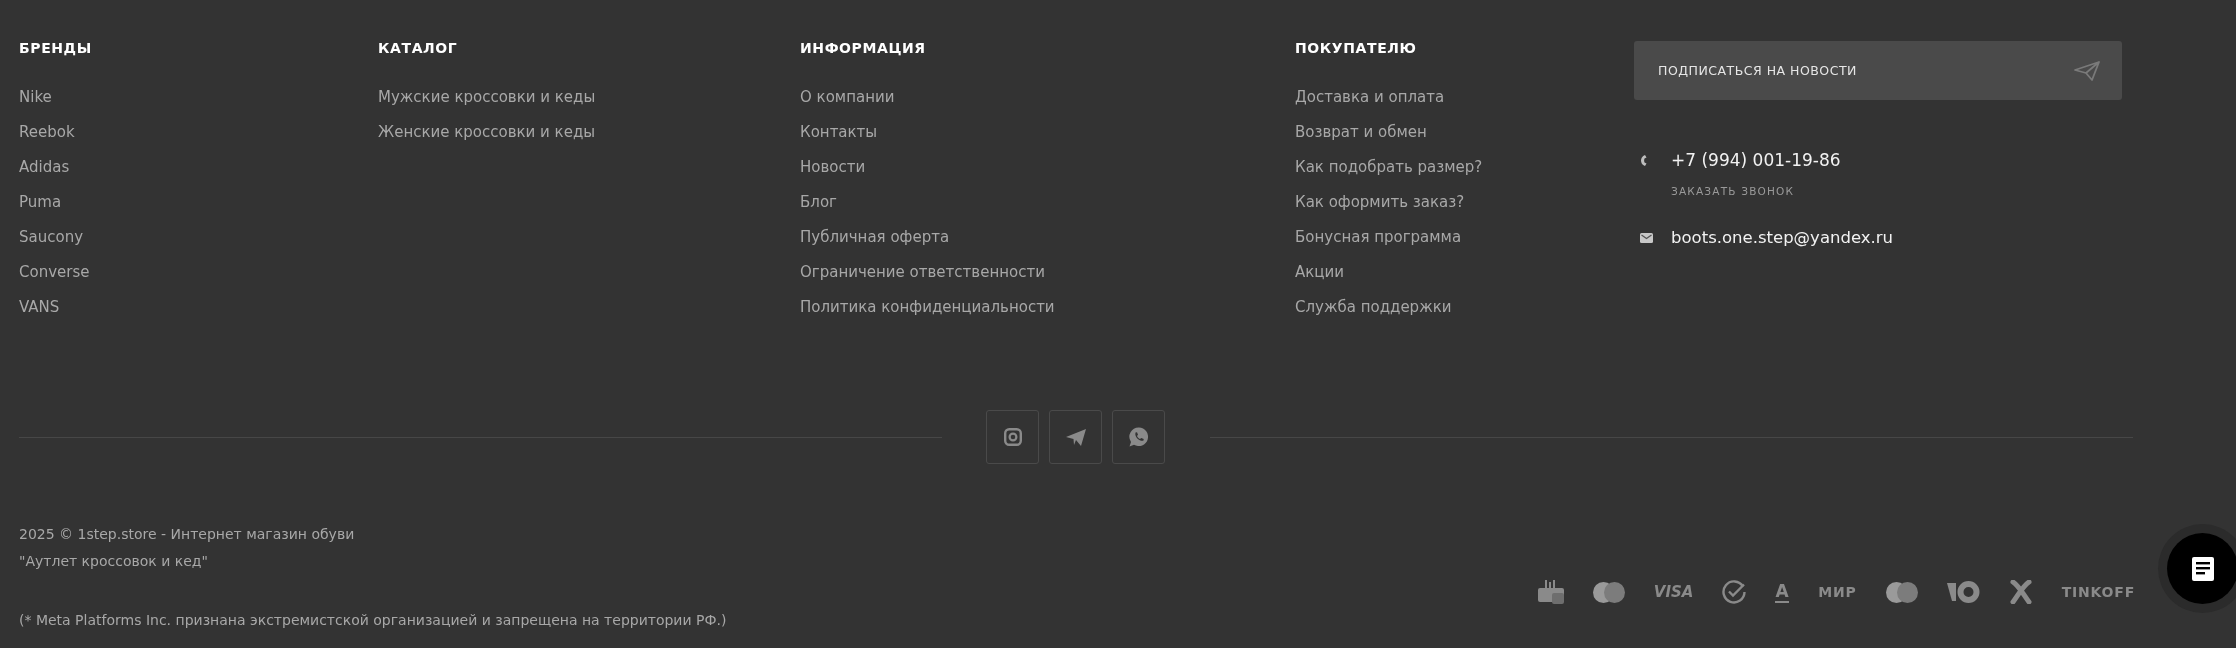 Image resolution: width=2236 pixels, height=648 pixels. I want to click on document-icon, so click(2202, 568).